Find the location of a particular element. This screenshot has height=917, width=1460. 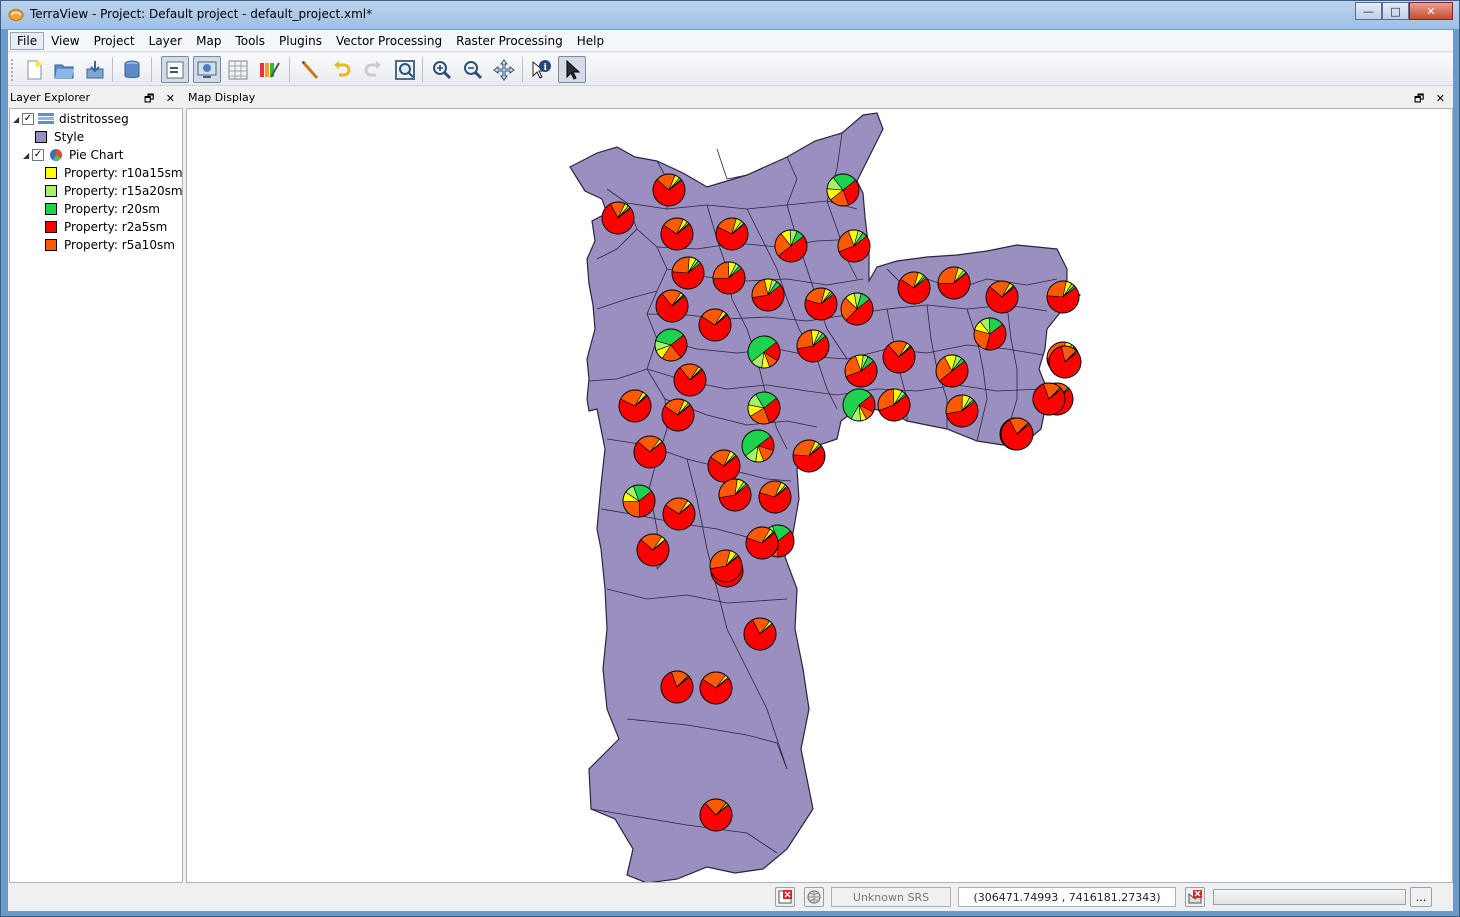

layer-explorer-dock-controls: 🗗 ✕ is located at coordinates (161, 99).